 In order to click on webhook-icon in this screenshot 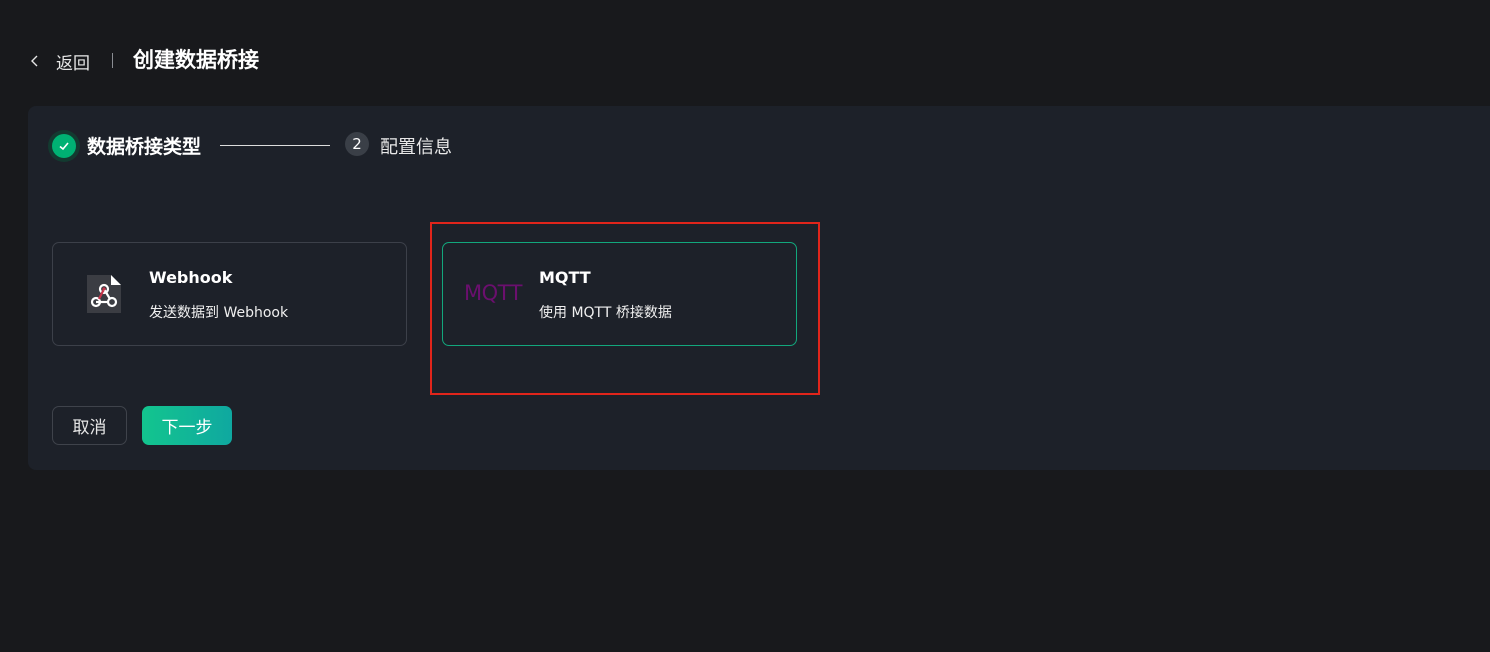, I will do `click(104, 294)`.